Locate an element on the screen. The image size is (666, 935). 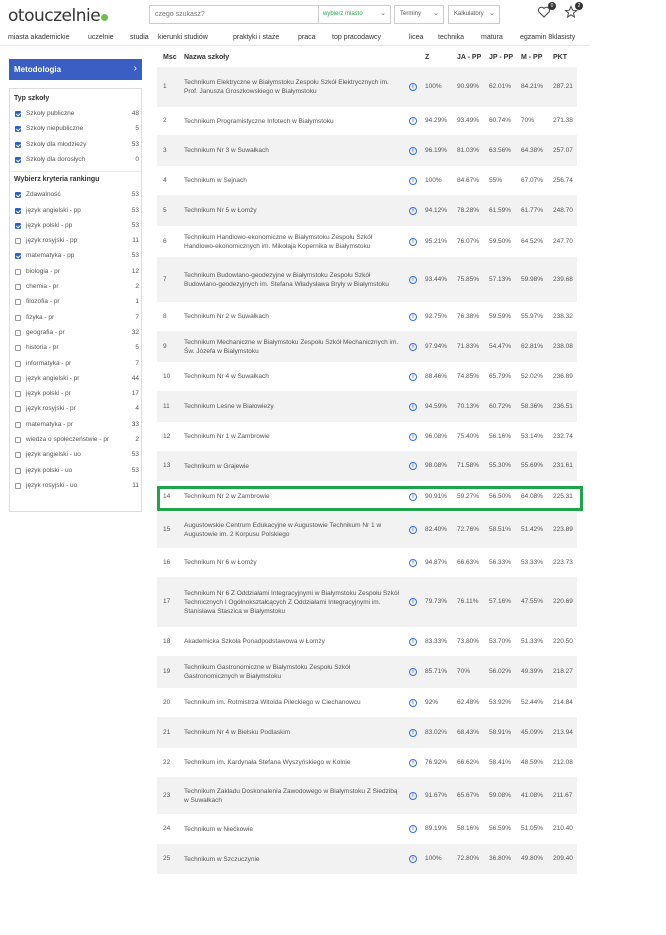
criterion-filter-14: język rosyjski - pr 4 is located at coordinates (77, 410).